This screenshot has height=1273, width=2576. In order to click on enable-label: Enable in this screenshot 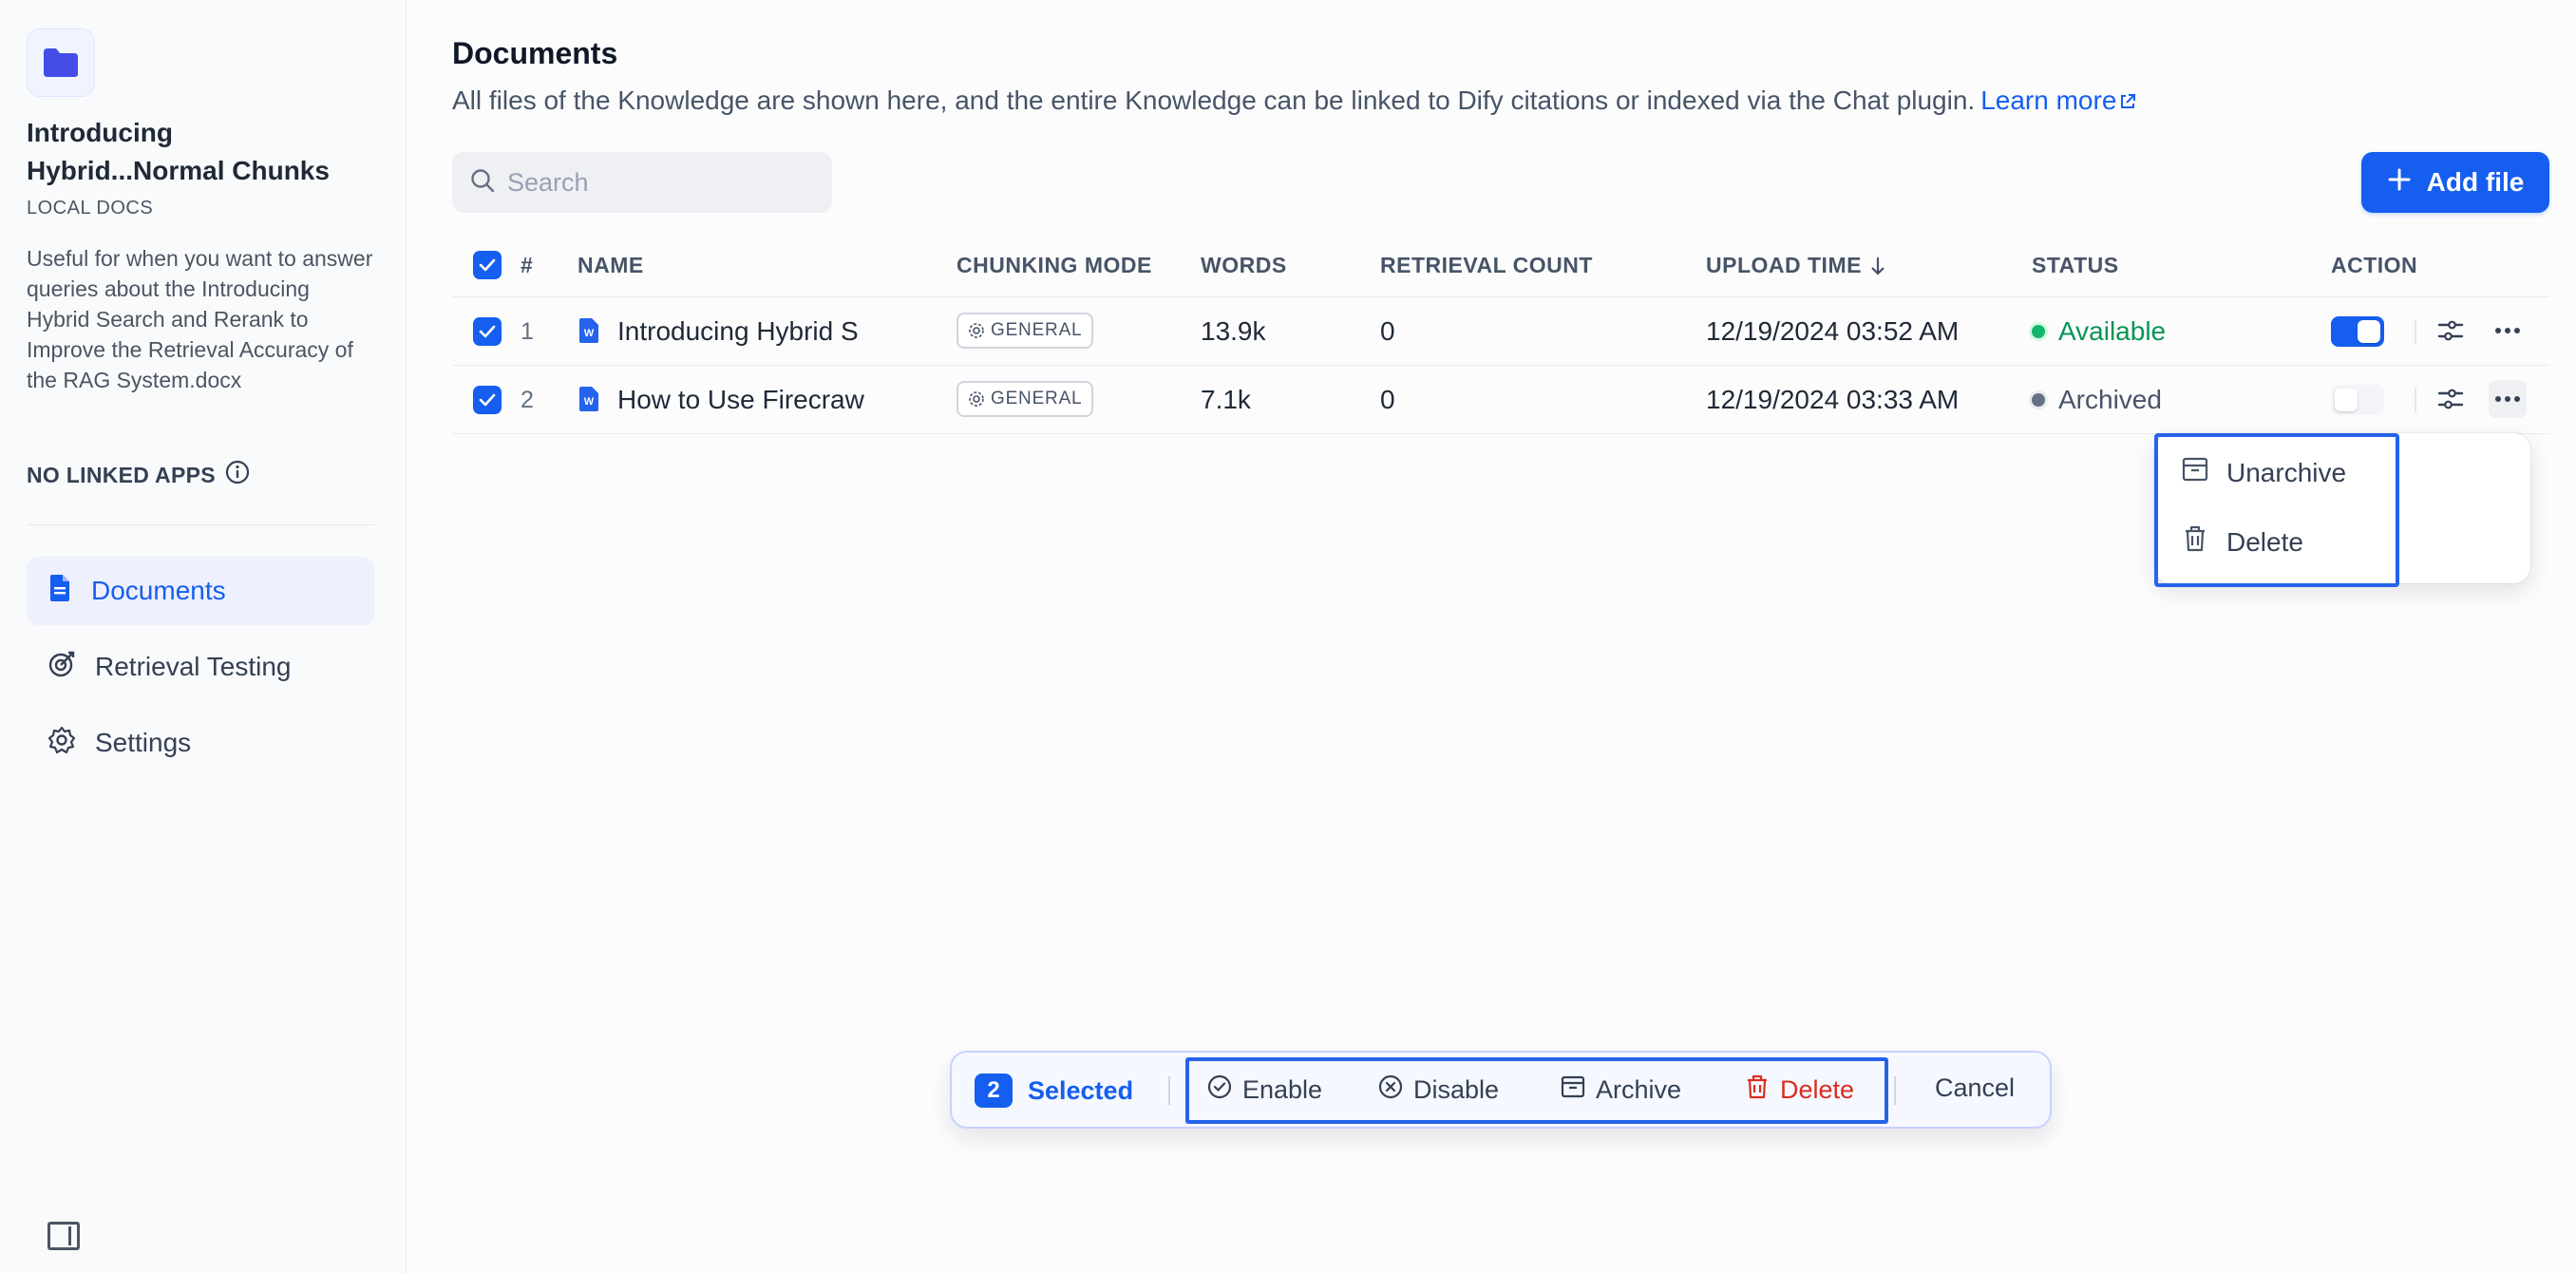, I will do `click(1282, 1089)`.